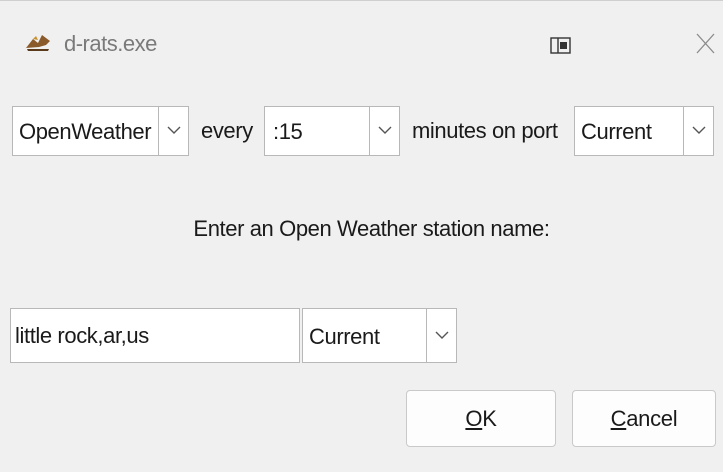  Describe the element at coordinates (344, 336) in the screenshot. I see `station-port-value: Current` at that location.